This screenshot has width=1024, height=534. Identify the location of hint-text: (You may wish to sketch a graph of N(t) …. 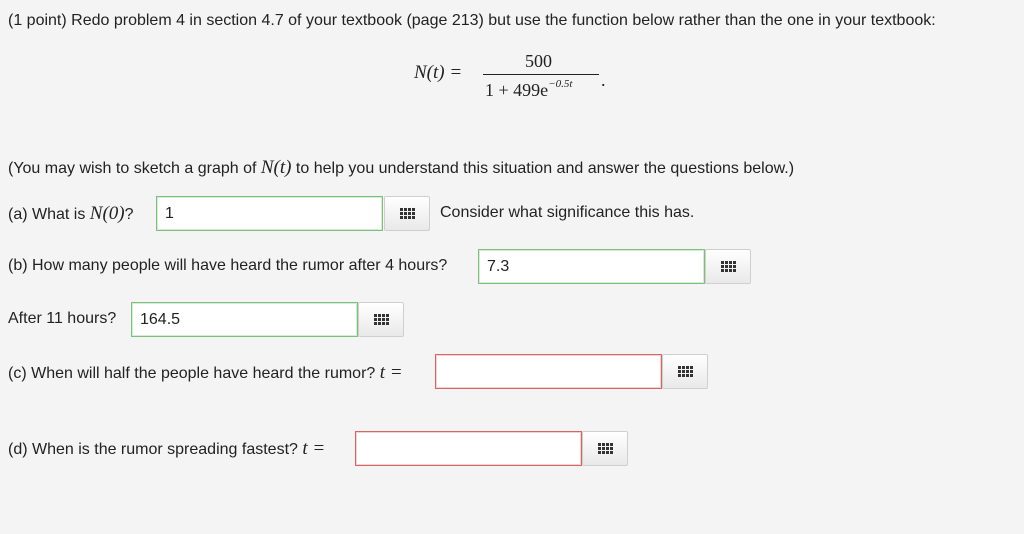
(401, 167).